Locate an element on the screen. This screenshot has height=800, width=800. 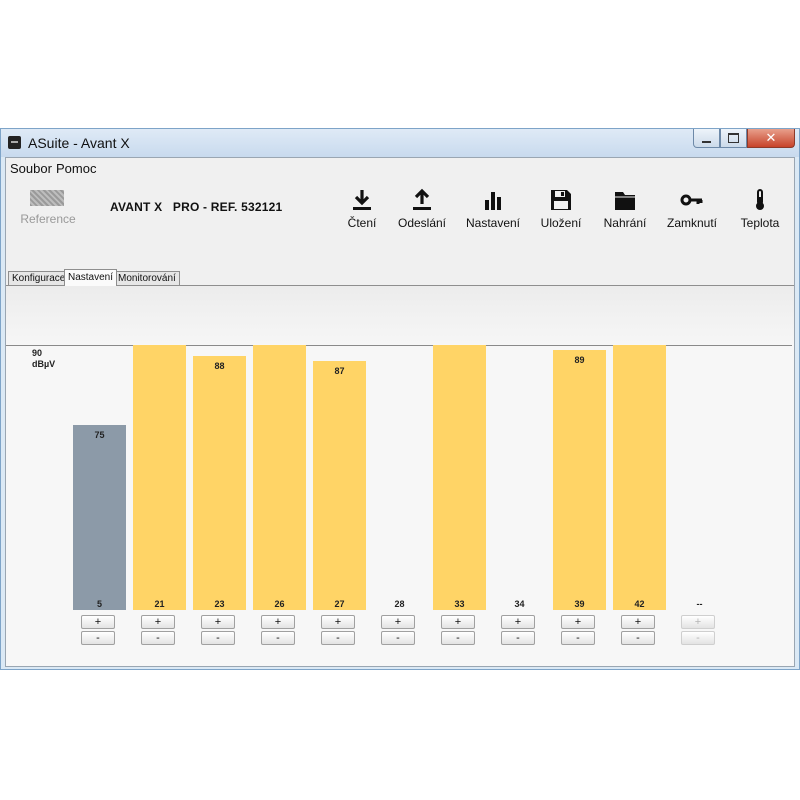
device-name: AVANT X PRO - REF. 532121 is located at coordinates (196, 207).